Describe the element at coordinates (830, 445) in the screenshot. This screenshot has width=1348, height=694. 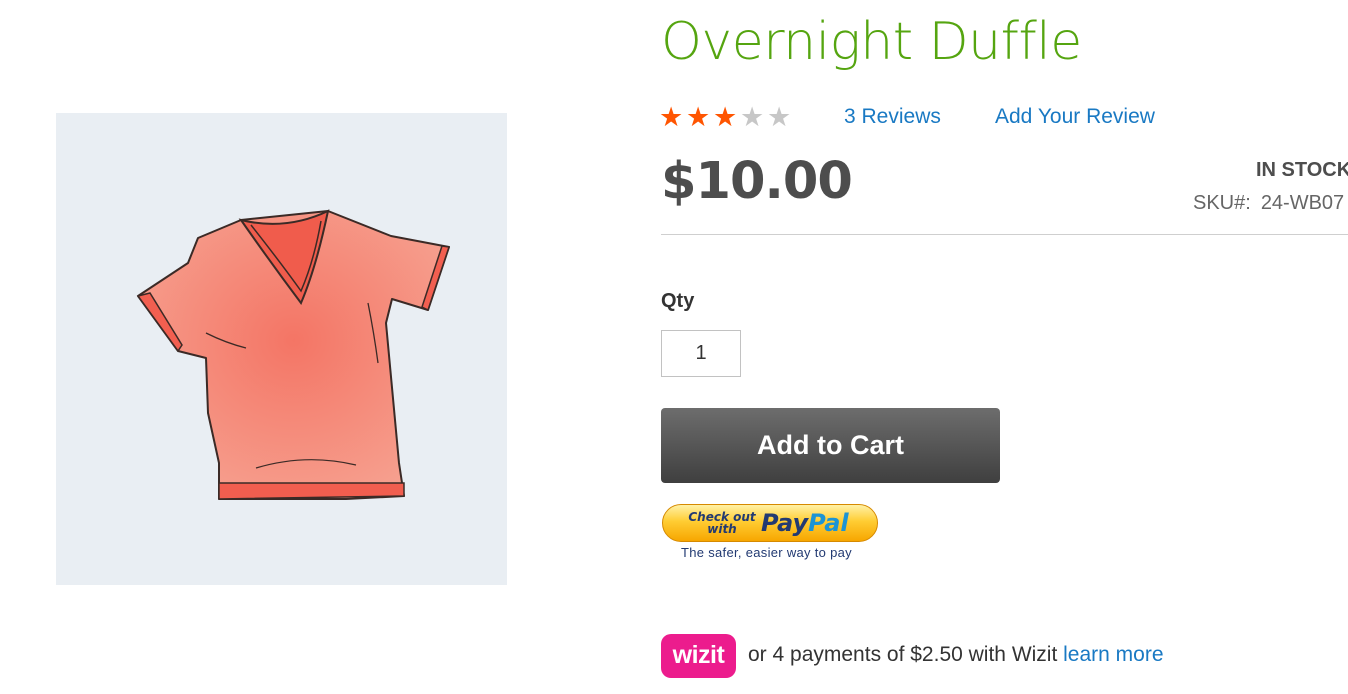
I see `add-to-cart-button: Add to Cart` at that location.